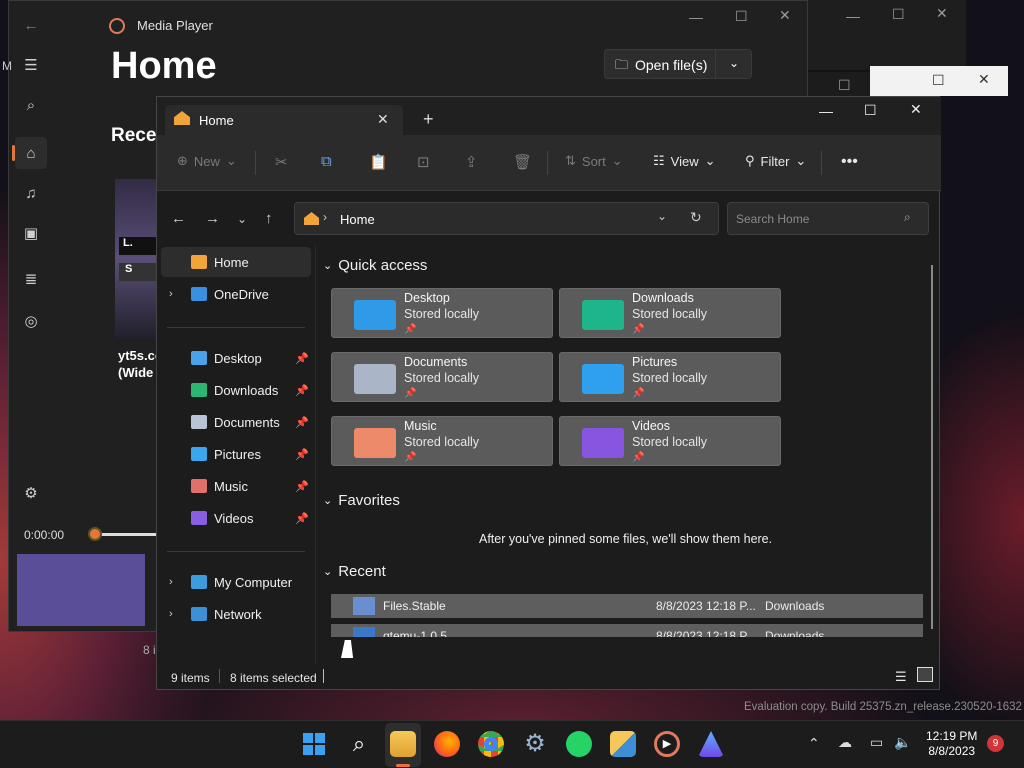 This screenshot has width=1024, height=768. Describe the element at coordinates (31, 233) in the screenshot. I see `video-icon: ▣` at that location.